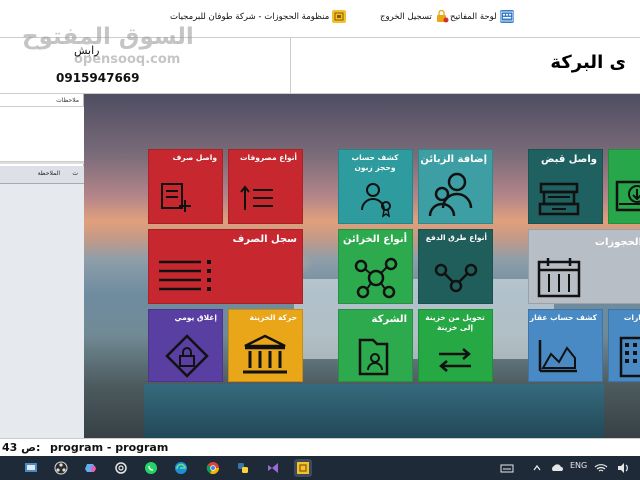  What do you see at coordinates (213, 468) in the screenshot?
I see `chrome-icon` at bounding box center [213, 468].